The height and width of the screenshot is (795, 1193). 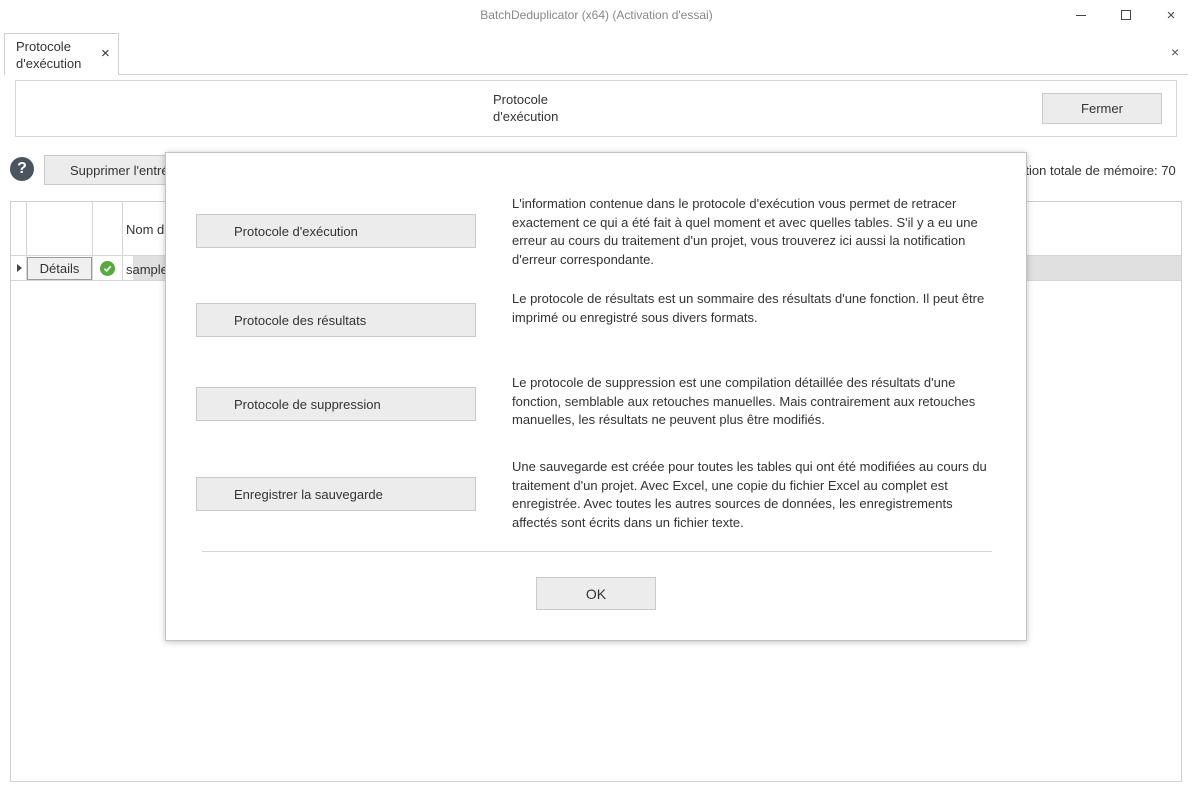 What do you see at coordinates (59, 268) in the screenshot?
I see `details-button: Détails` at bounding box center [59, 268].